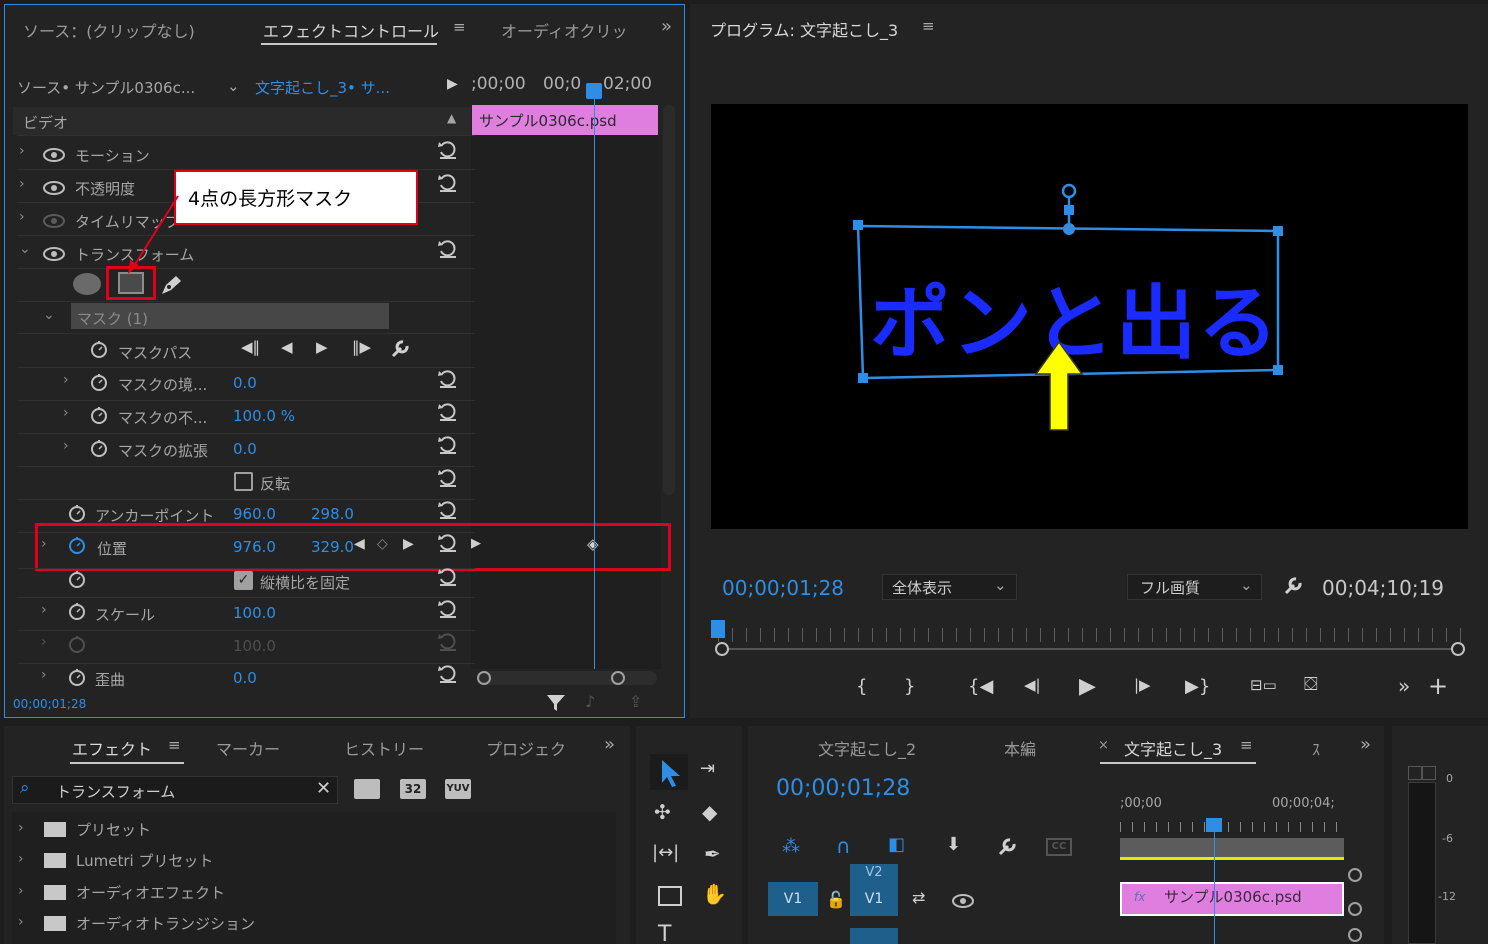 The image size is (1488, 944). What do you see at coordinates (413, 789) in the screenshot?
I see `32bit-badge: 32` at bounding box center [413, 789].